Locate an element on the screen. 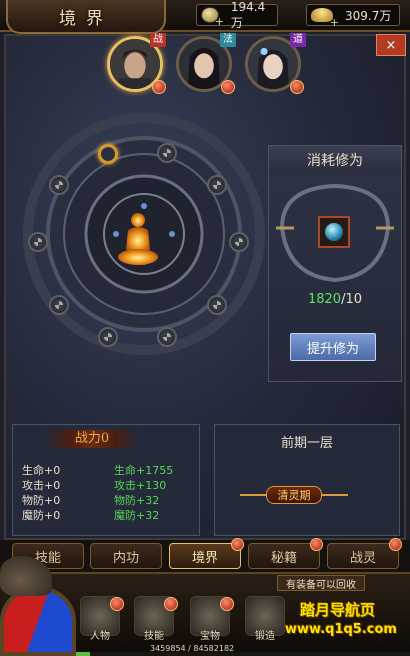  close-button: × is located at coordinates (391, 45).